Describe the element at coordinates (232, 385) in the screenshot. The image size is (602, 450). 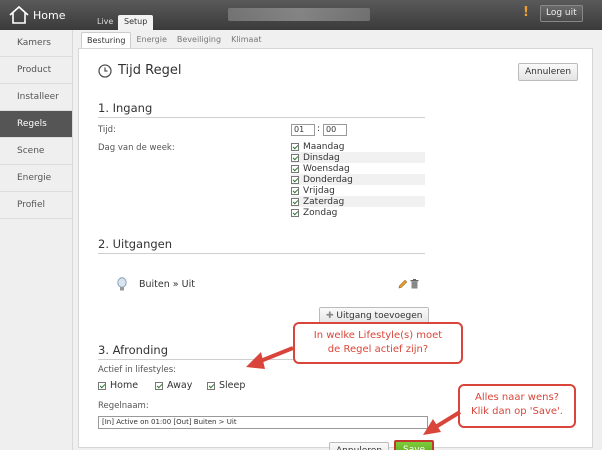
I see `lifestyle-label: Sleep` at that location.